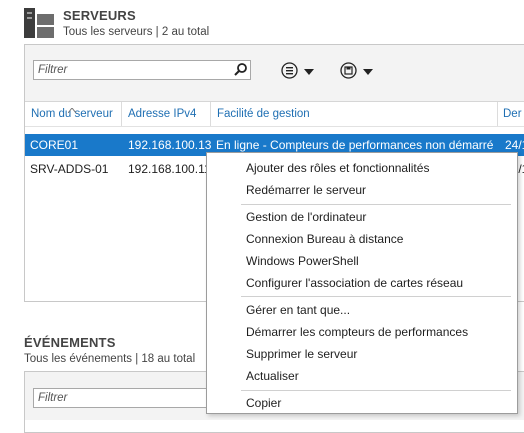 The width and height of the screenshot is (524, 433). Describe the element at coordinates (306, 217) in the screenshot. I see `menu-item-computer-management: Gestion de l'ordinateur` at that location.